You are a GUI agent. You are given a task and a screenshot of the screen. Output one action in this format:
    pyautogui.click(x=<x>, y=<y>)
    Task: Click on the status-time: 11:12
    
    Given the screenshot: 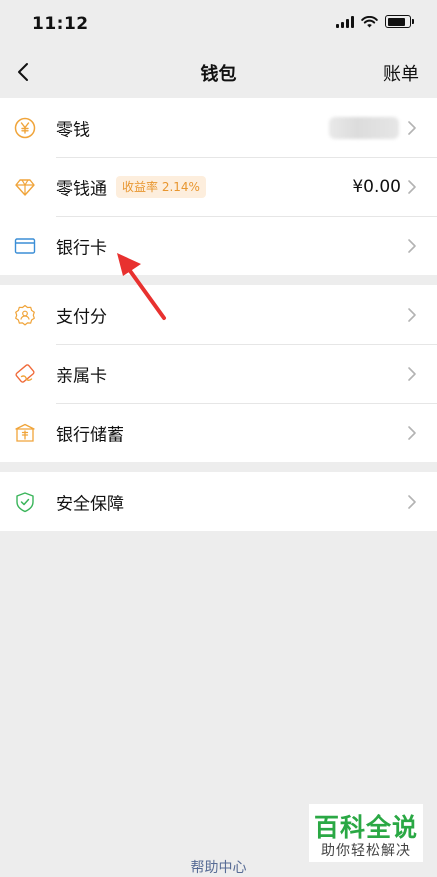 What is the action you would take?
    pyautogui.click(x=60, y=24)
    